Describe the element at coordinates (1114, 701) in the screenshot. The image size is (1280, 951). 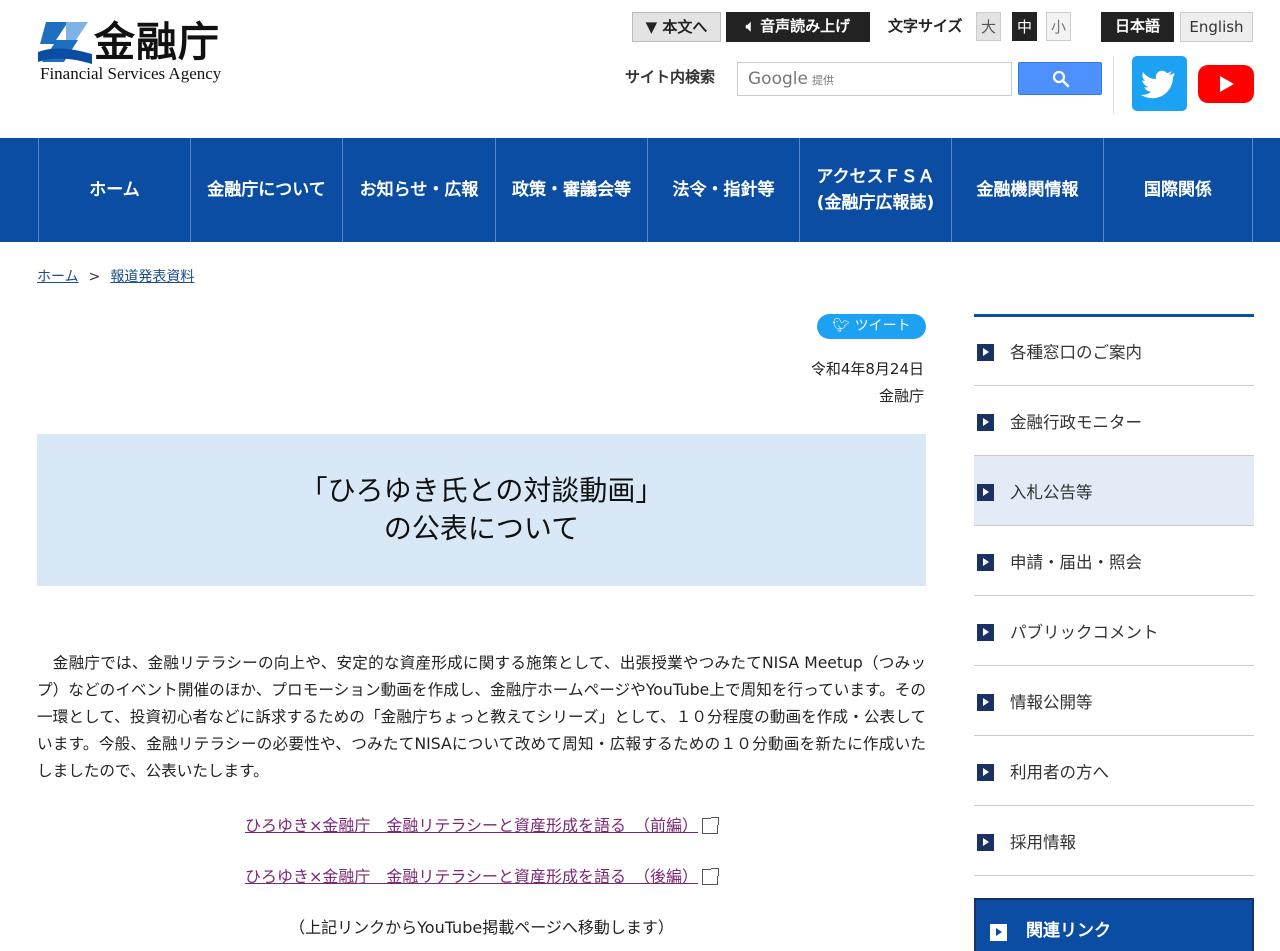
I see `sidebar-item-disclosure: 情報公開等` at that location.